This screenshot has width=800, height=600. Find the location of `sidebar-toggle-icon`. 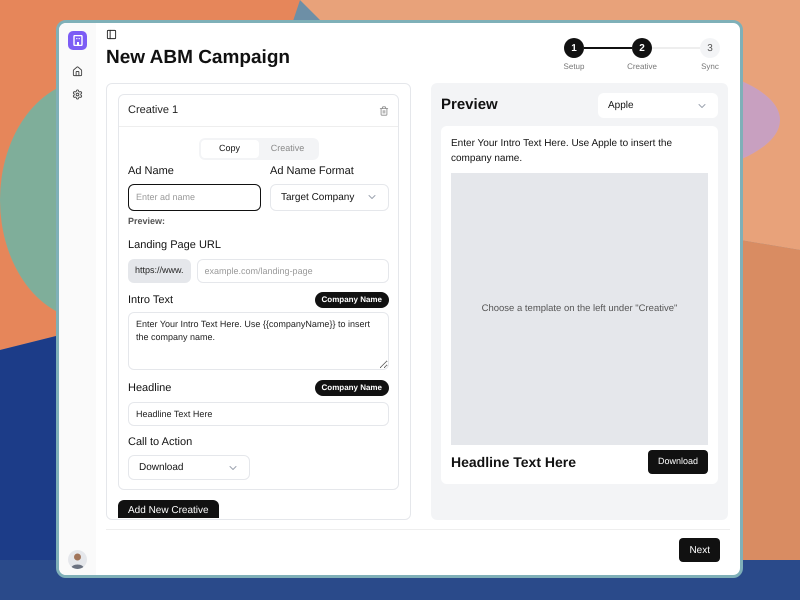

sidebar-toggle-icon is located at coordinates (111, 34).